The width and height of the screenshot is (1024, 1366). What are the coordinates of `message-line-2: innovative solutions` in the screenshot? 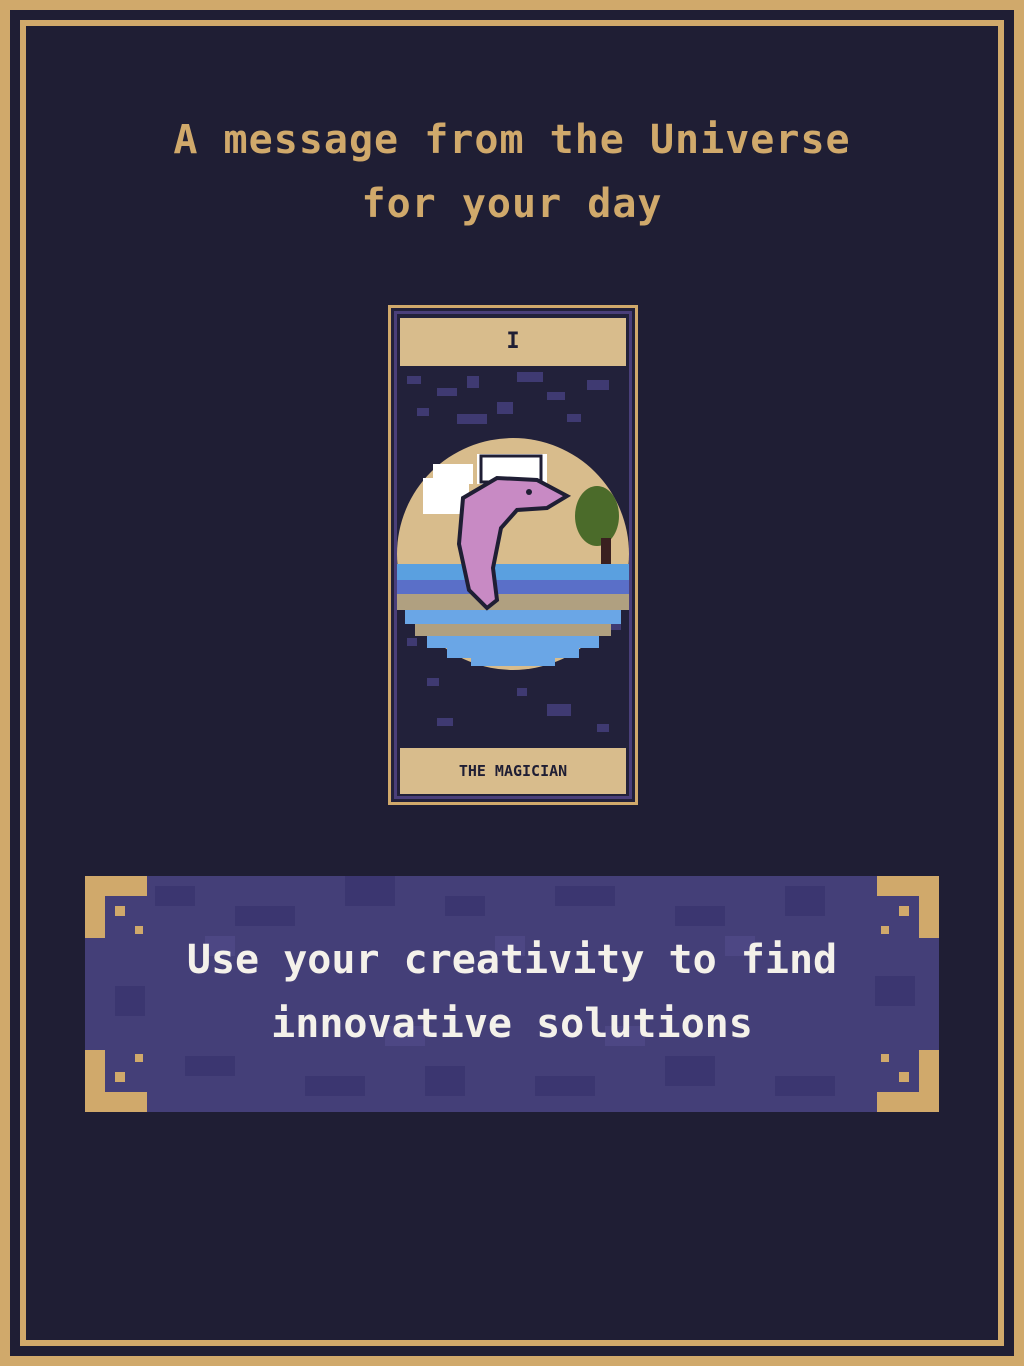 It's located at (512, 1024).